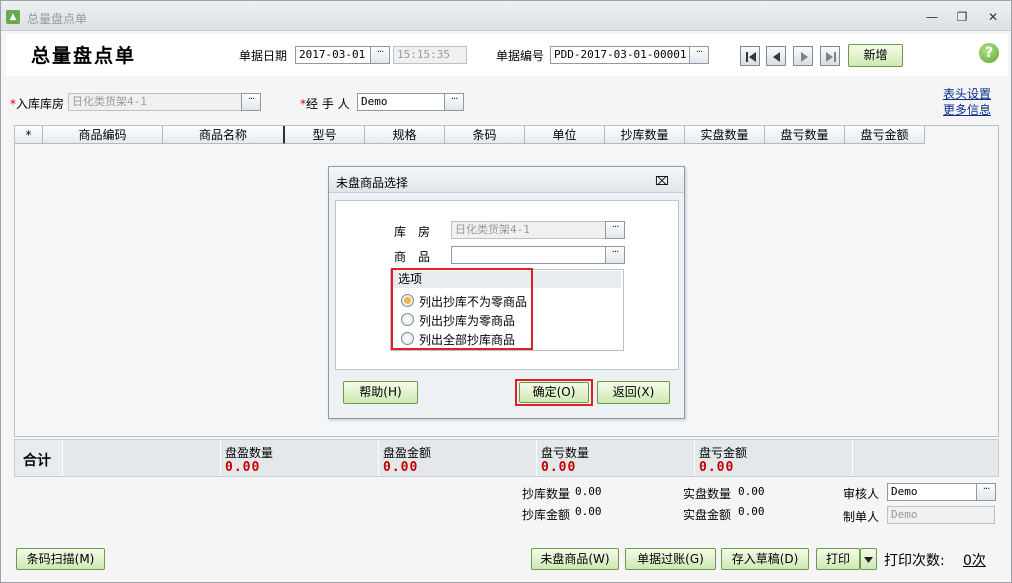 The width and height of the screenshot is (1012, 583). What do you see at coordinates (993, 17) in the screenshot?
I see `close-icon: ✕` at bounding box center [993, 17].